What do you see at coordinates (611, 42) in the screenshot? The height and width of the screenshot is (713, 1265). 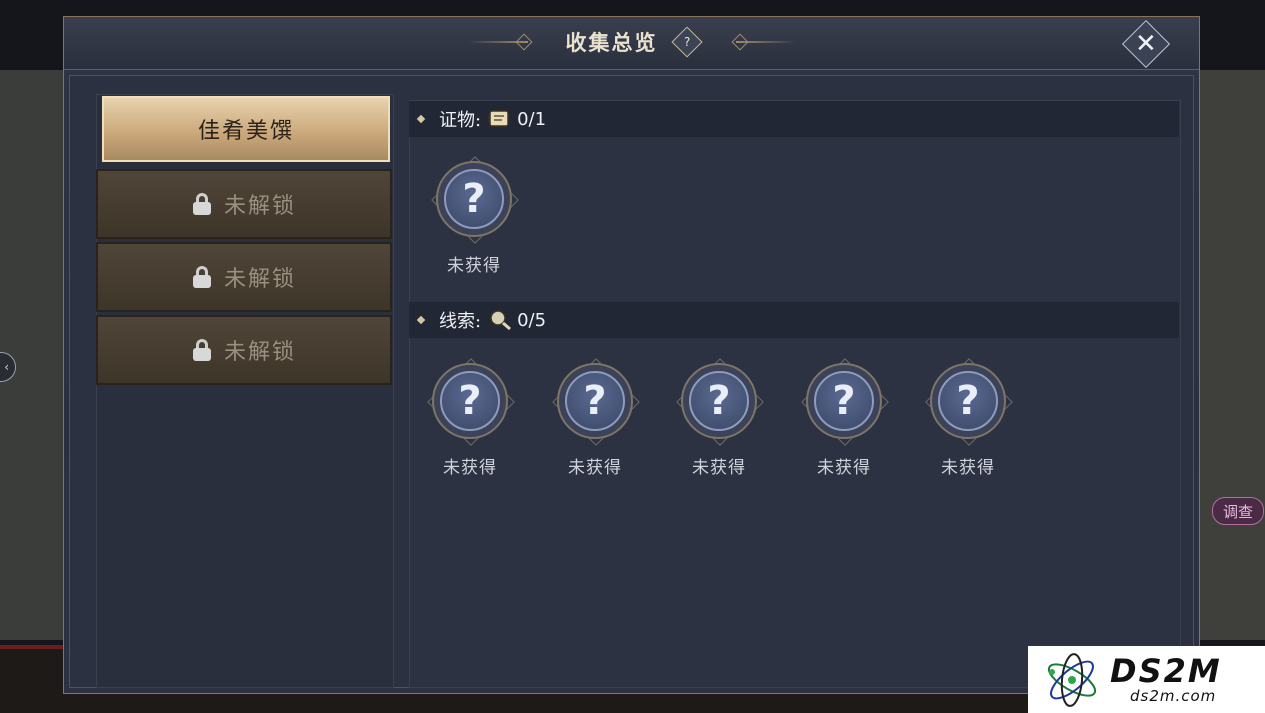 I see `page-title: 收集总览` at bounding box center [611, 42].